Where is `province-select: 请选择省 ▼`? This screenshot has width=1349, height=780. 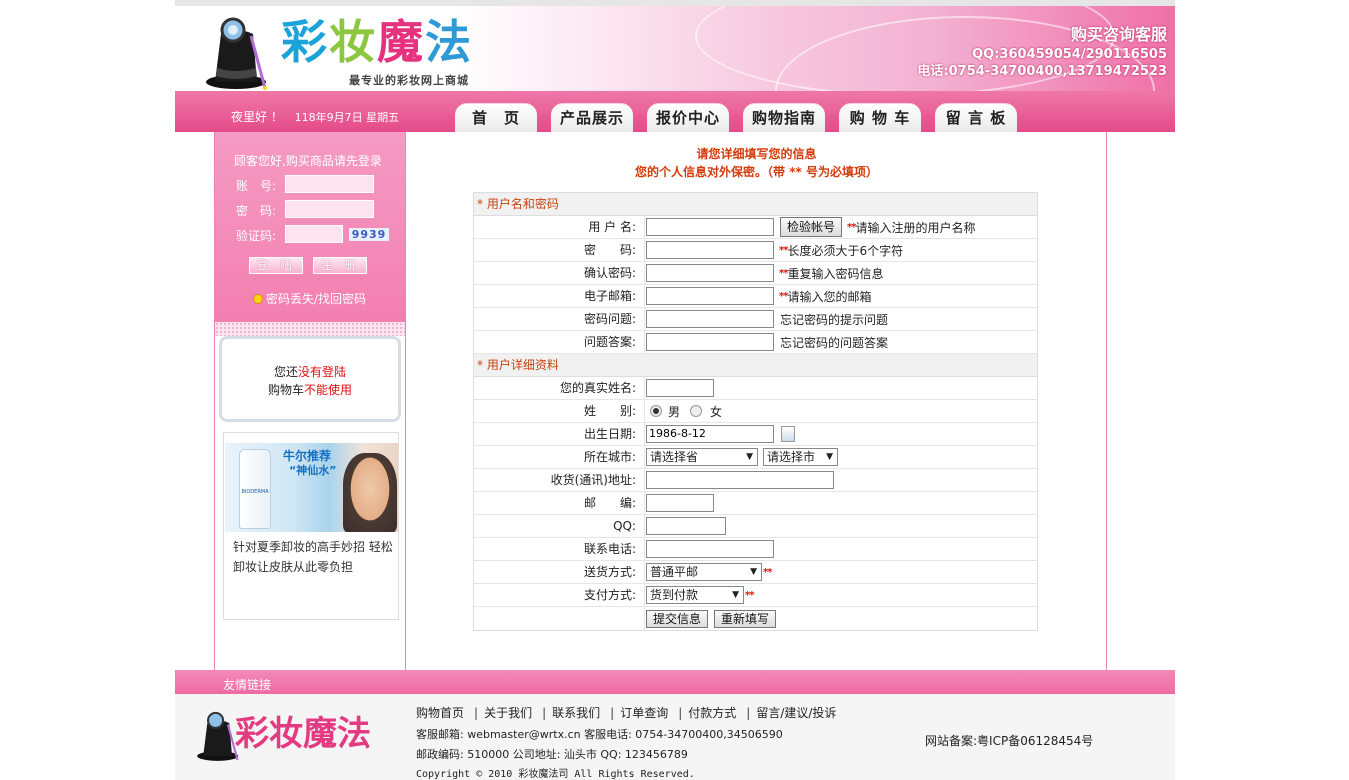 province-select: 请选择省 ▼ is located at coordinates (702, 457).